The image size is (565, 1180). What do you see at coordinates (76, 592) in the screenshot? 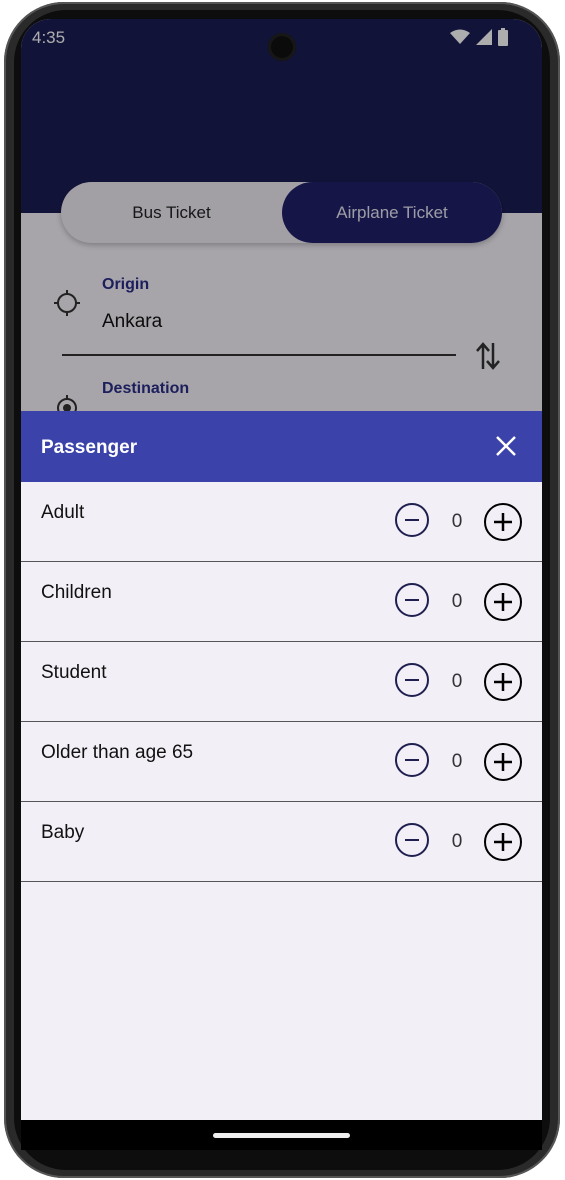
I see `row-label: Children` at bounding box center [76, 592].